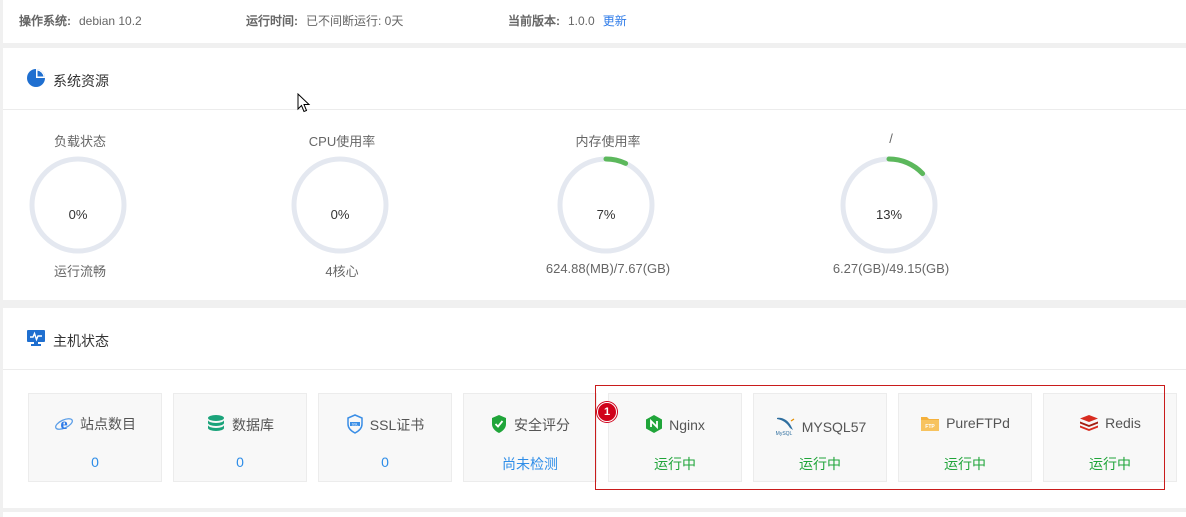 This screenshot has width=1186, height=517. What do you see at coordinates (530, 437) in the screenshot?
I see `card-security-score: 安全评分 尚未检测` at bounding box center [530, 437].